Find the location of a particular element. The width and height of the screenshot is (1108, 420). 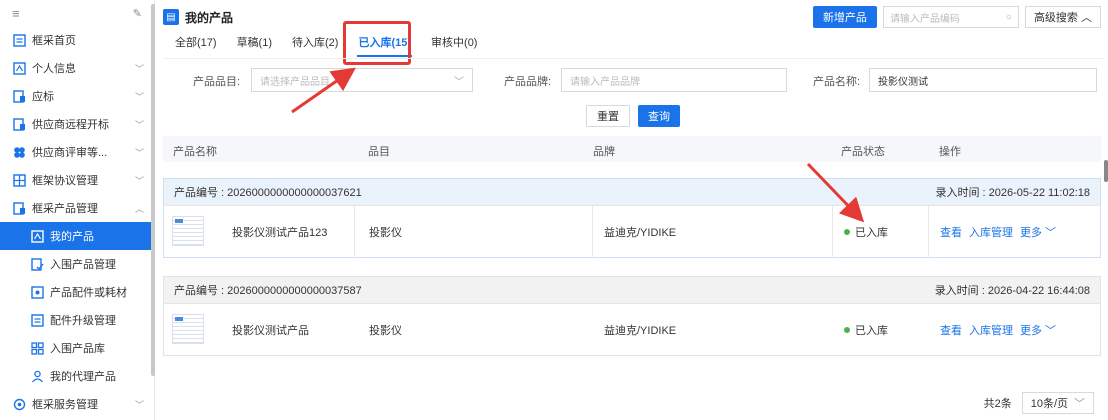

product-code-search-input: 请输入产品编码 ○ is located at coordinates (950, 17).